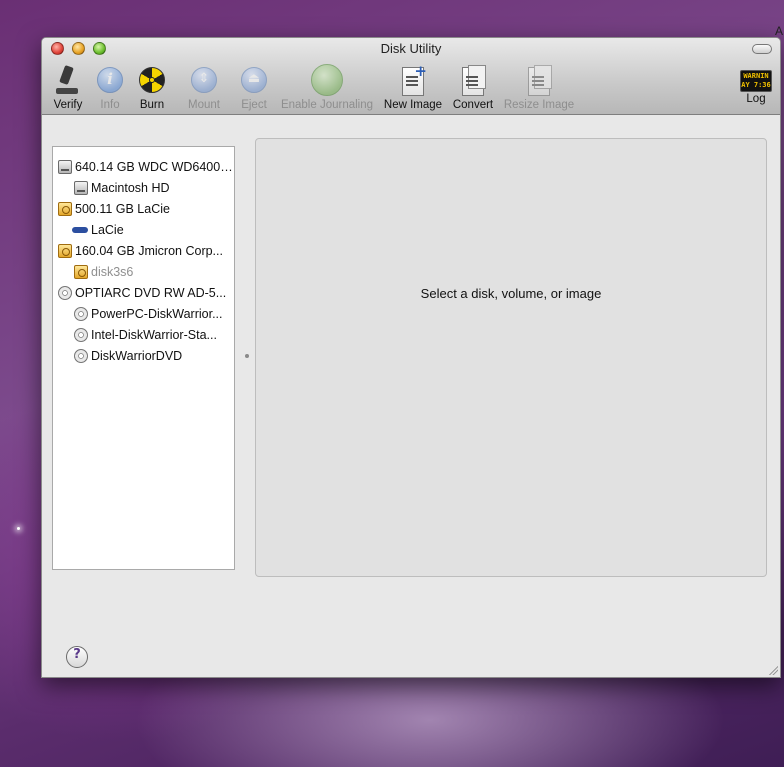 The height and width of the screenshot is (767, 784). What do you see at coordinates (327, 105) in the screenshot?
I see `enable-journaling-label: Enable Journaling` at bounding box center [327, 105].